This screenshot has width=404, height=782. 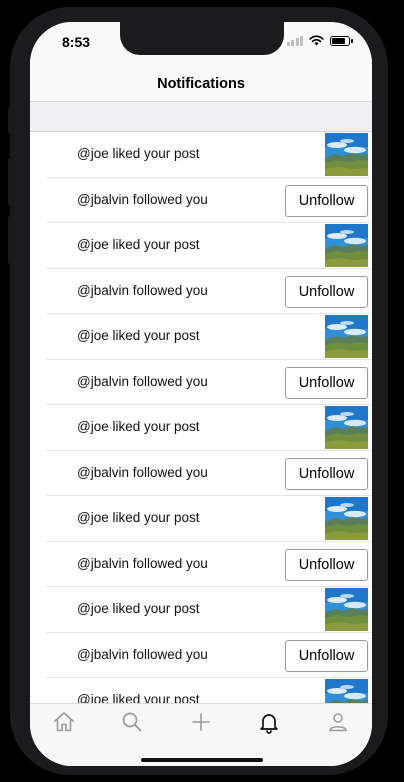 I want to click on tab-bar, so click(x=201, y=734).